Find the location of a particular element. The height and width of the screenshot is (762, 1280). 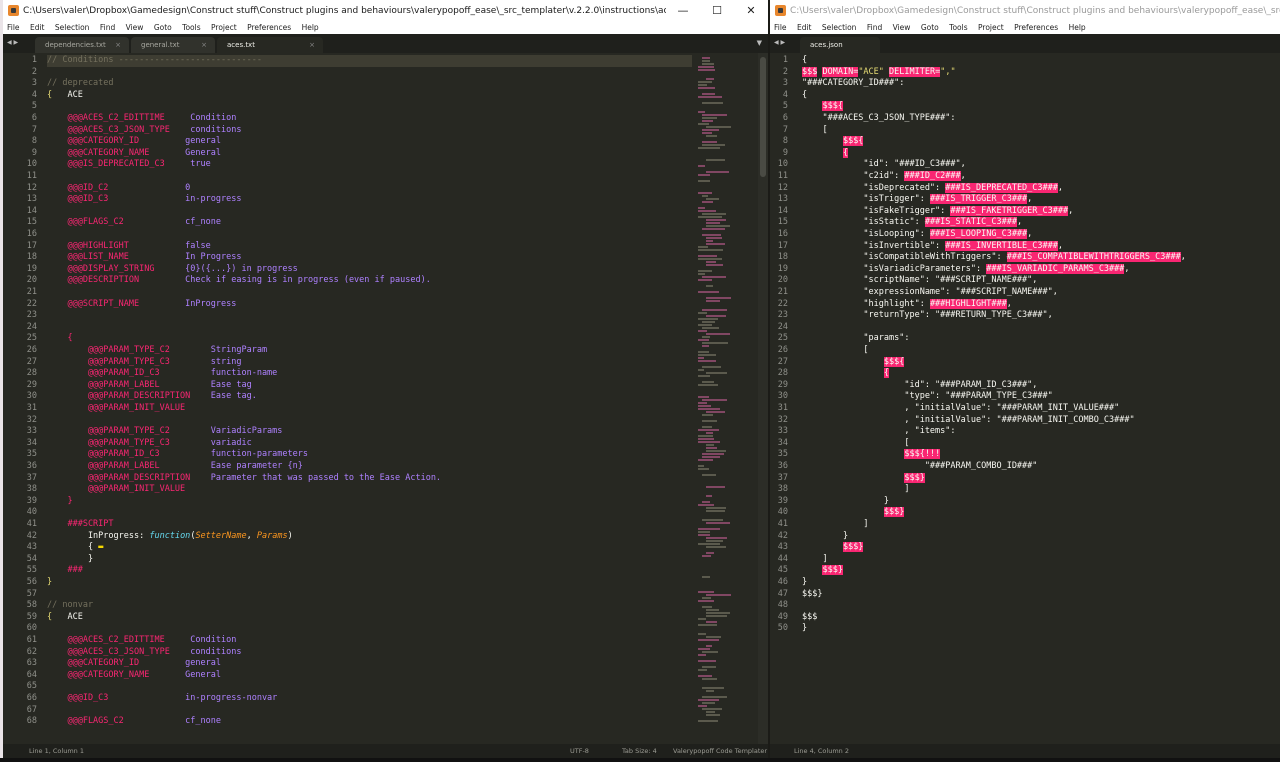

code-line: @@@PARAM_TYPE_C3 variadic is located at coordinates (149, 444).